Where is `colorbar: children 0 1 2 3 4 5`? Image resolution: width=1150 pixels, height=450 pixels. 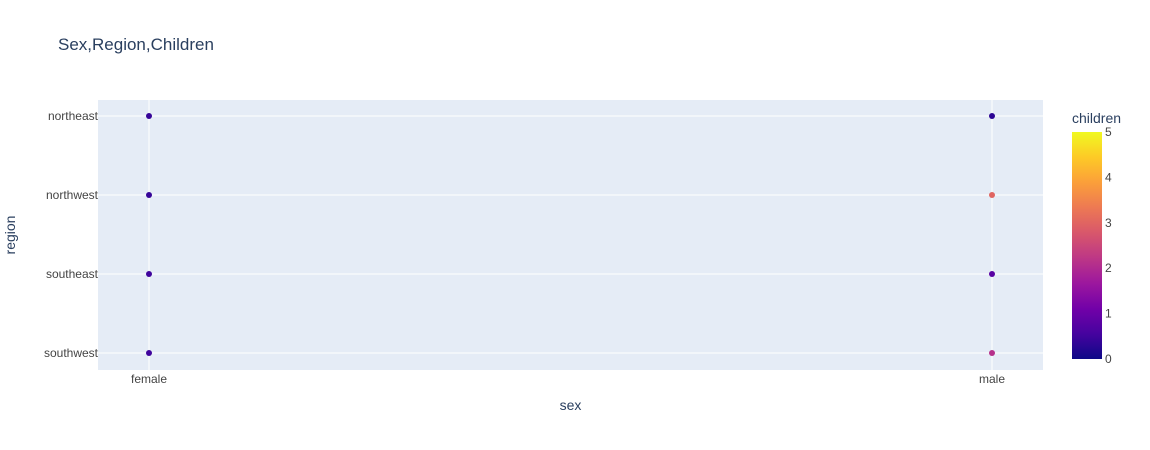 colorbar: children 0 1 2 3 4 5 is located at coordinates (1096, 238).